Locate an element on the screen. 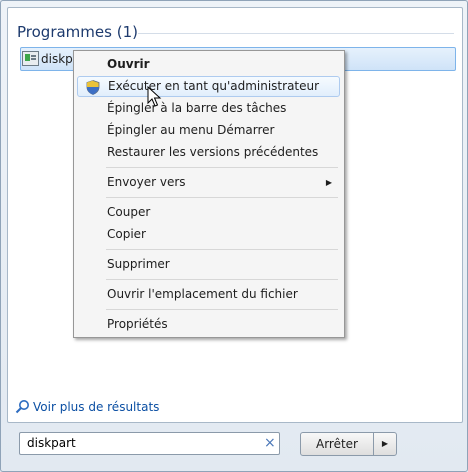 Image resolution: width=468 pixels, height=472 pixels. more-results-link: Voir plus de résultats is located at coordinates (87, 406).